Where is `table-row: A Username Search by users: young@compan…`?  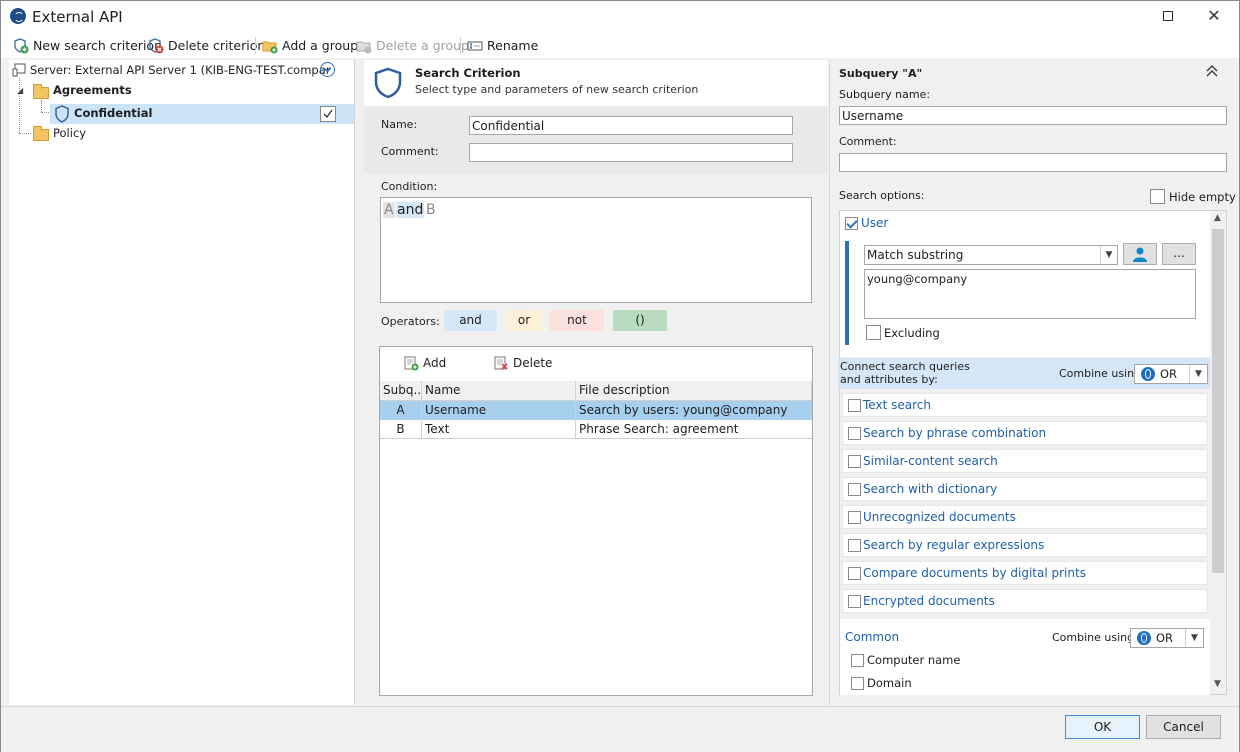 table-row: A Username Search by users: young@compan… is located at coordinates (596, 410).